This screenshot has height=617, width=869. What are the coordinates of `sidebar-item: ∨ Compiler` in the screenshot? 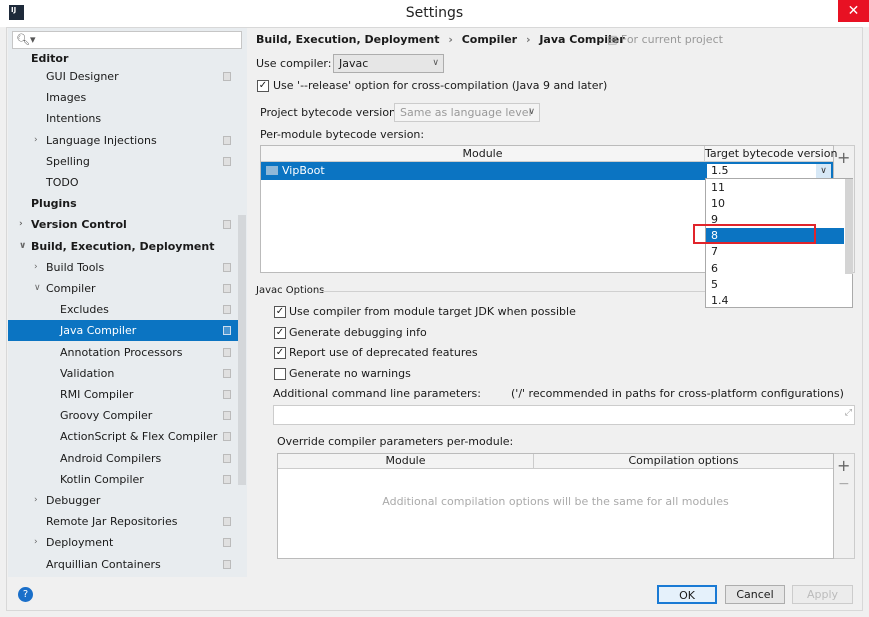 It's located at (123, 288).